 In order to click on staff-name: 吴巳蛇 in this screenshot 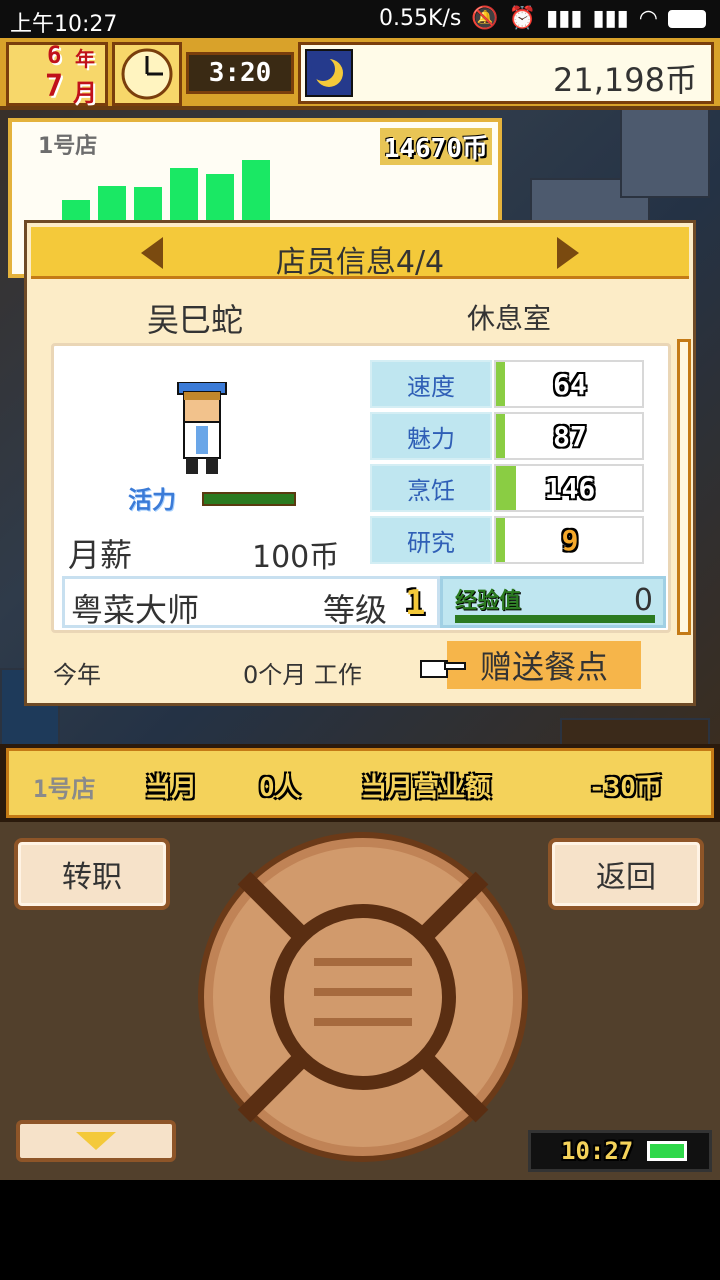, I will do `click(195, 320)`.